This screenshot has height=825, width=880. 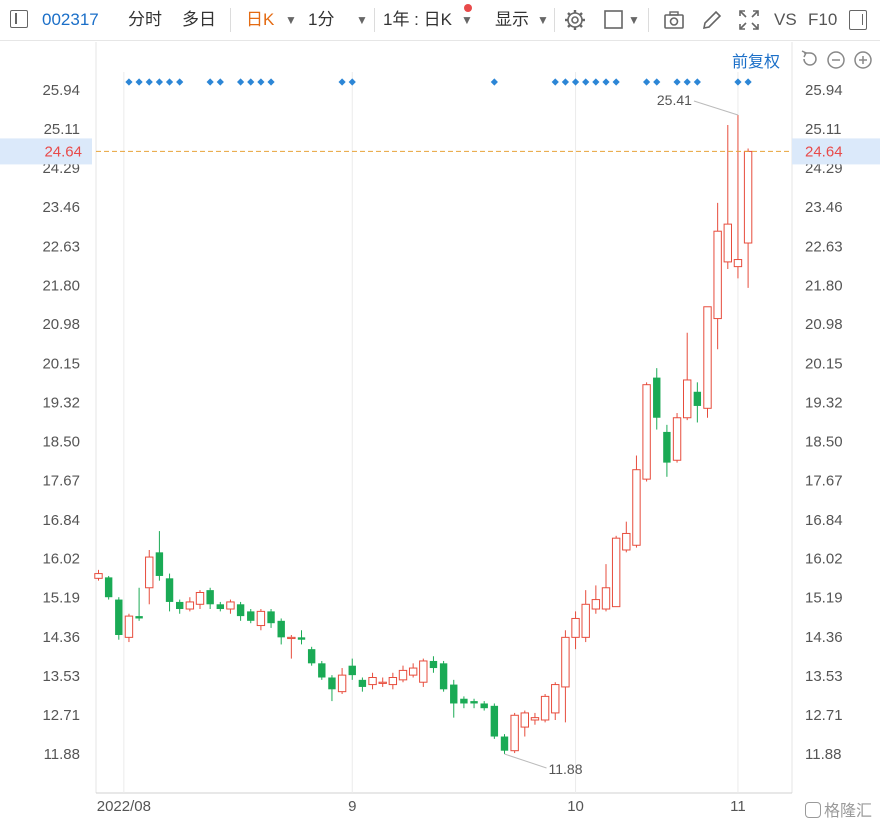 What do you see at coordinates (738, 806) in the screenshot?
I see `x-tick-label: 11` at bounding box center [738, 806].